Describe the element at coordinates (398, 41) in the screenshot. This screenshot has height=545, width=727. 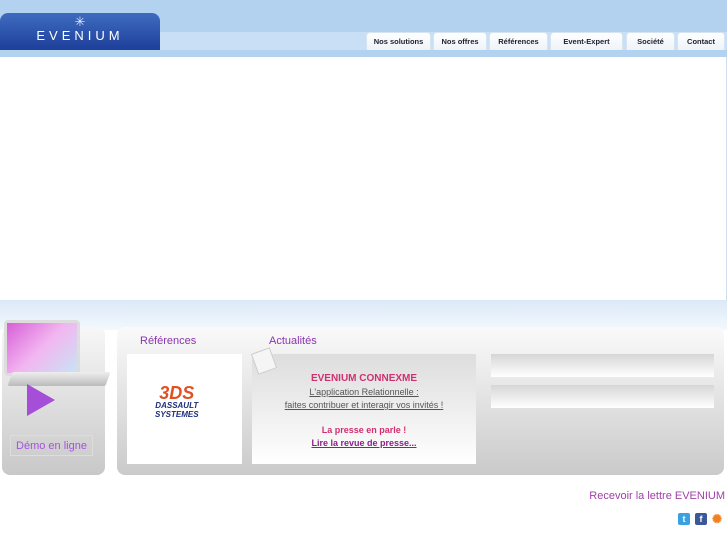
I see `tab-nos-solutions: Nos solutions` at that location.